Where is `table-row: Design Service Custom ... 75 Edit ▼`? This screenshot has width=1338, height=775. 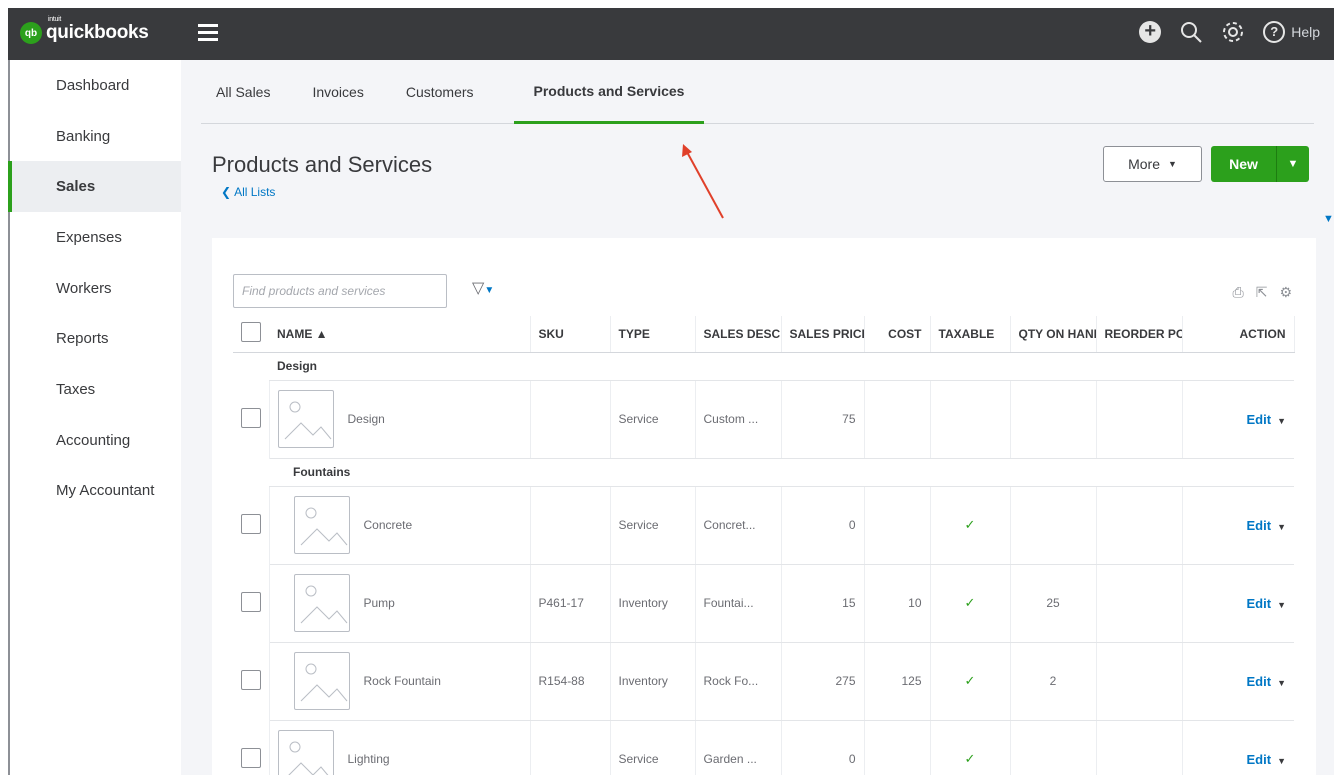
table-row: Design Service Custom ... 75 Edit ▼ is located at coordinates (763, 419).